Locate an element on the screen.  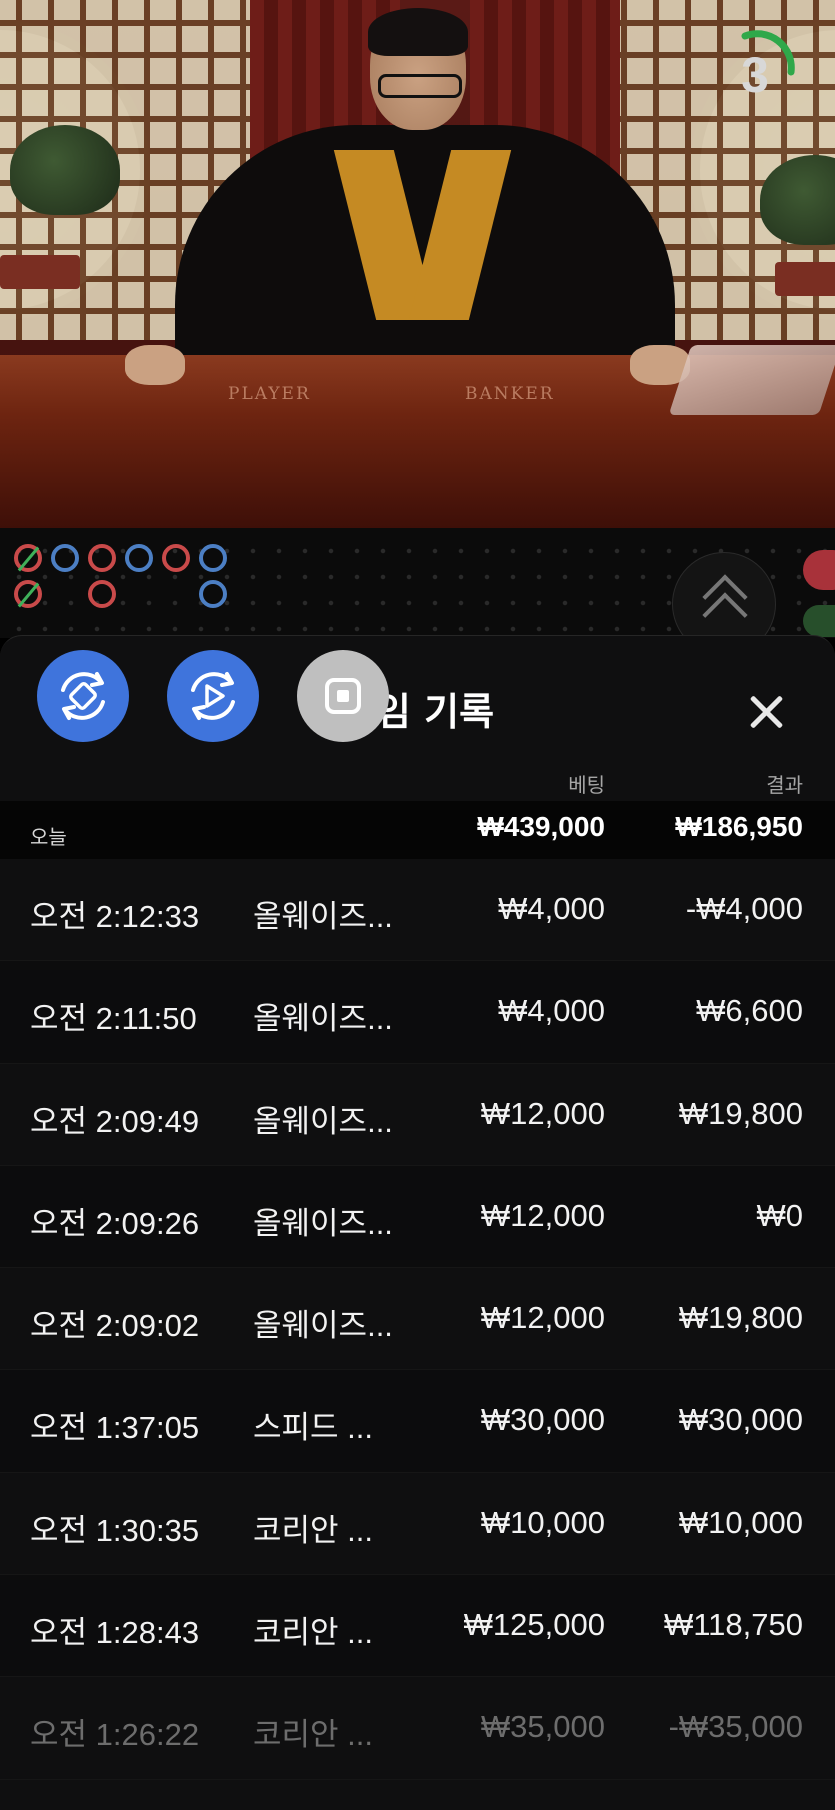
rotate-sync-icon is located at coordinates (83, 696).